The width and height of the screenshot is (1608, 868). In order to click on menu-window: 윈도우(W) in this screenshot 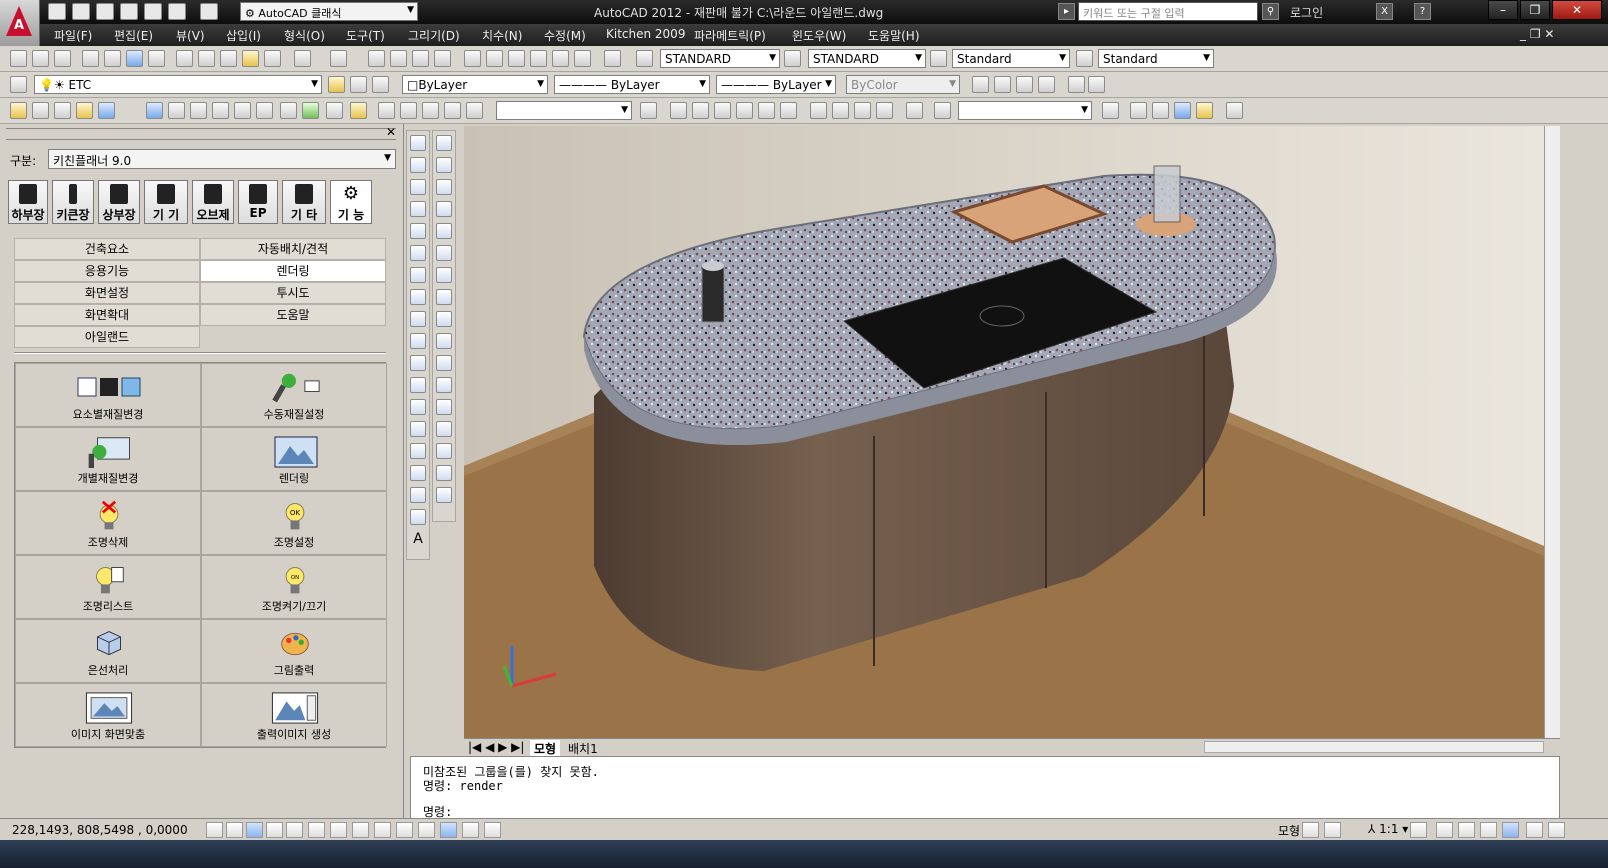, I will do `click(819, 35)`.